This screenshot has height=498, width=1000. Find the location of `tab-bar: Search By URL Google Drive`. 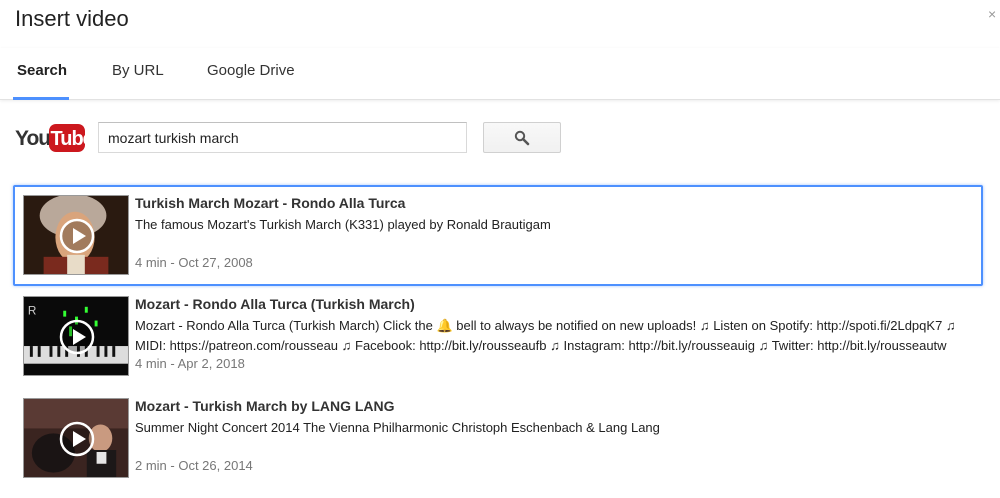

tab-bar: Search By URL Google Drive is located at coordinates (500, 74).